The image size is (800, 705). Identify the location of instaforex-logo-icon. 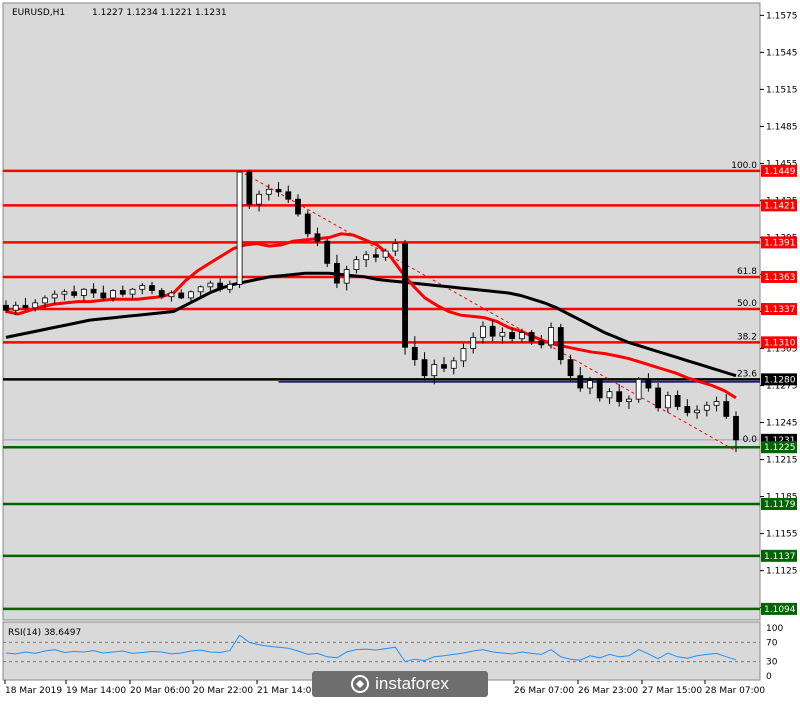
(360, 684).